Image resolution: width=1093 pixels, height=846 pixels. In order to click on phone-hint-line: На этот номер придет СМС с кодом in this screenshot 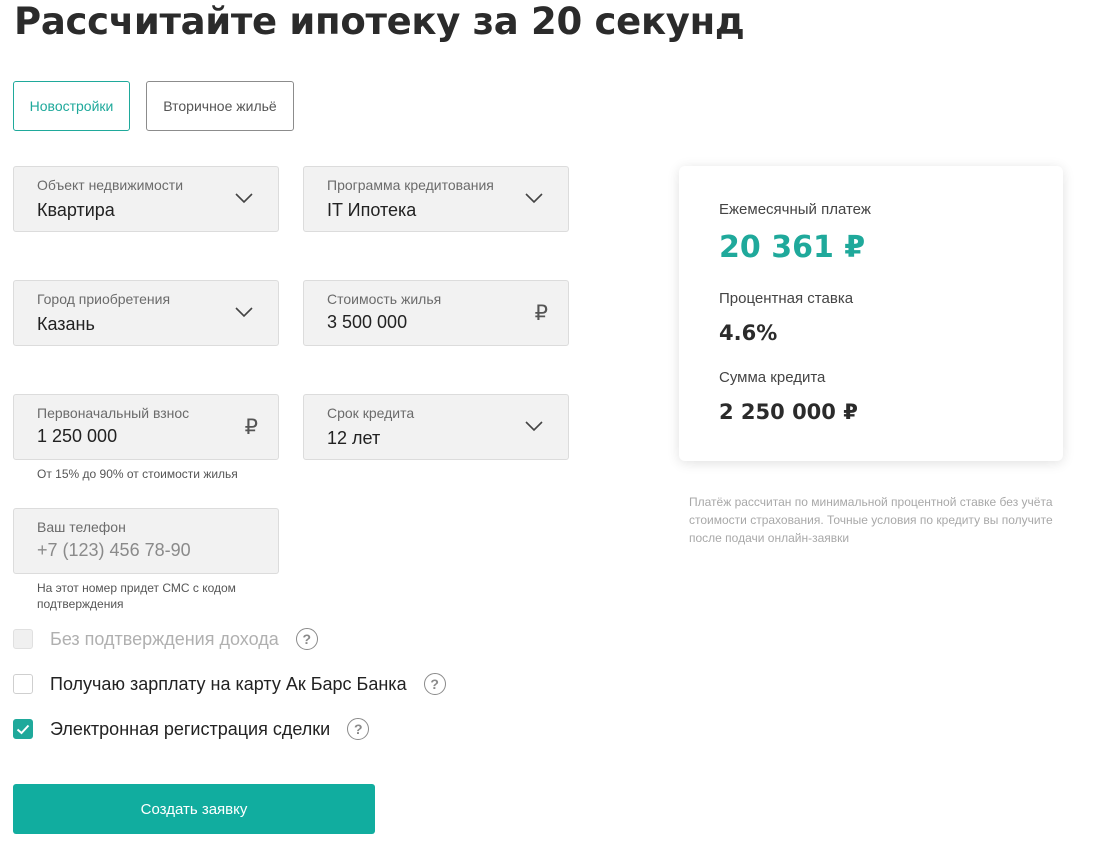, I will do `click(136, 588)`.